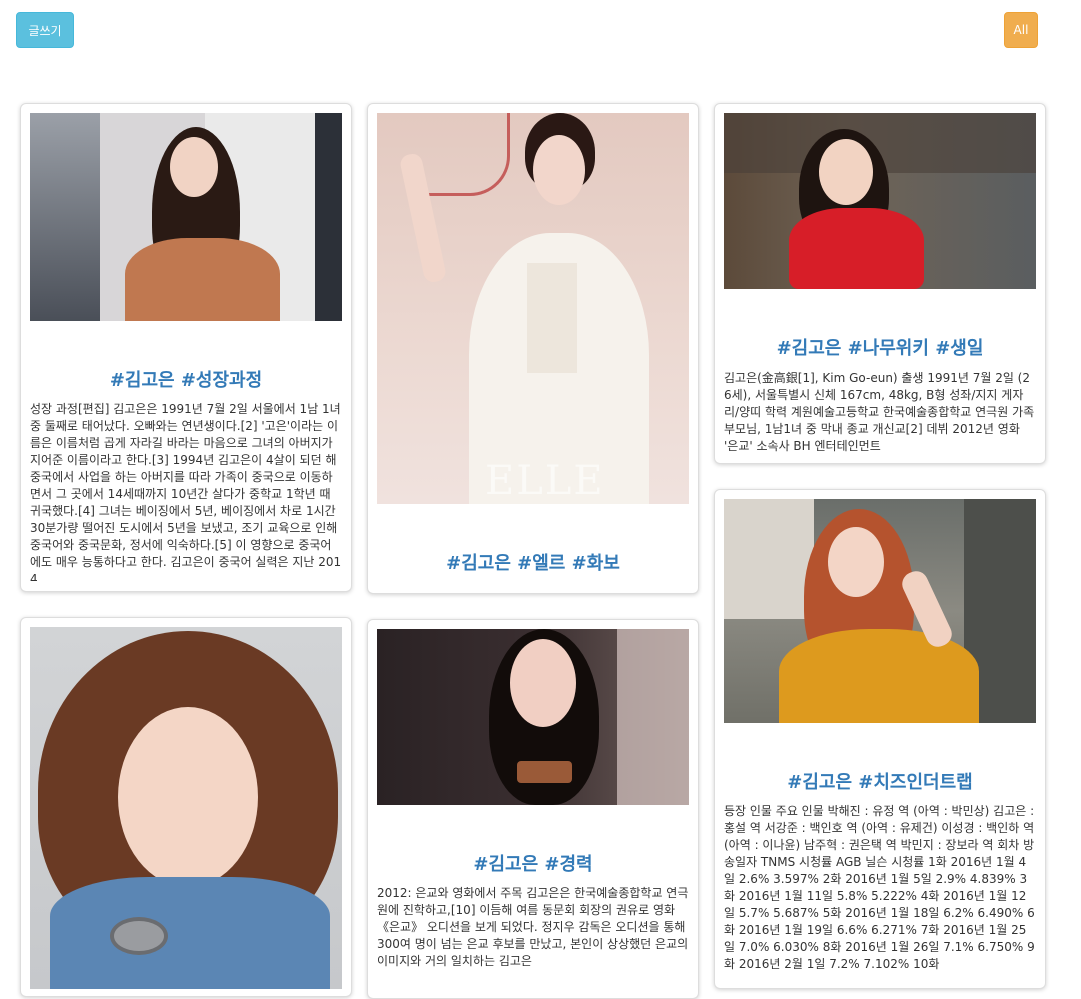 Image resolution: width=1081 pixels, height=999 pixels. What do you see at coordinates (186, 379) in the screenshot?
I see `post-title: #김고은 #성장과정` at bounding box center [186, 379].